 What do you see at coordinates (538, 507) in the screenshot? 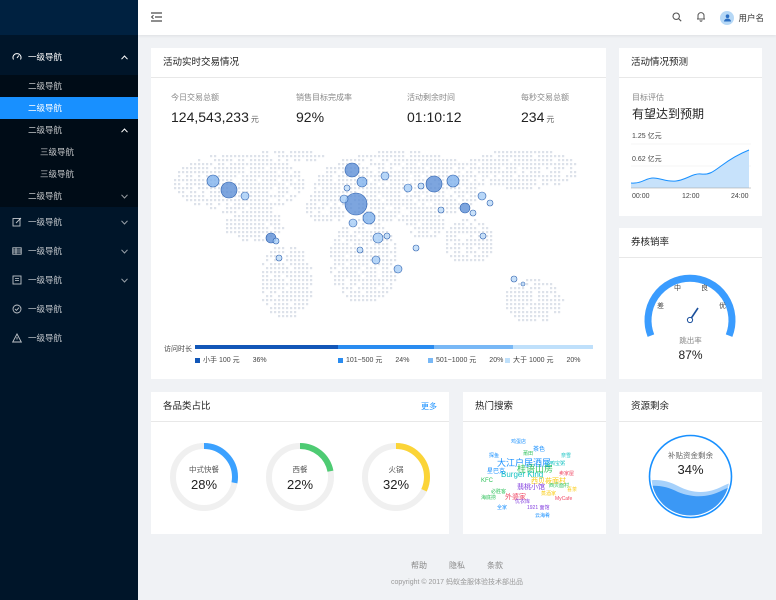
I see `word-cloud-word: 1921 面馆` at bounding box center [538, 507].